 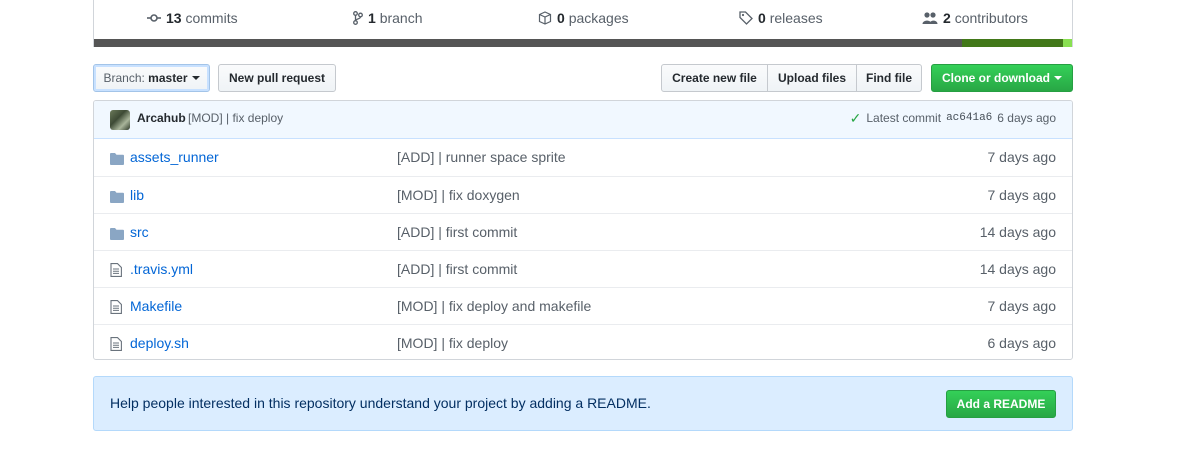 I want to click on commit-icon, so click(x=154, y=18).